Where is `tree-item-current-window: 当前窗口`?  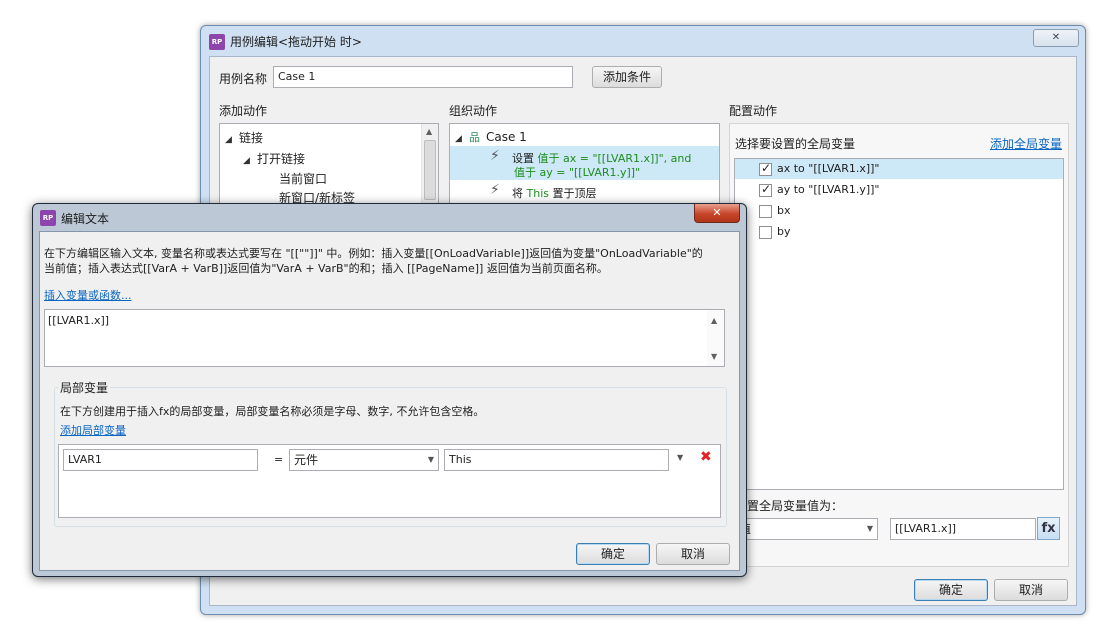
tree-item-current-window: 当前窗口 is located at coordinates (303, 178).